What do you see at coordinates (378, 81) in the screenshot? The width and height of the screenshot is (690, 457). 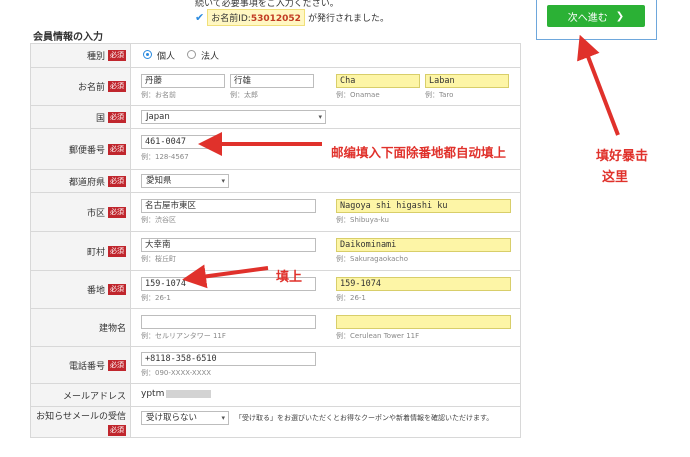 I see `last-name-en-input: Cha` at bounding box center [378, 81].